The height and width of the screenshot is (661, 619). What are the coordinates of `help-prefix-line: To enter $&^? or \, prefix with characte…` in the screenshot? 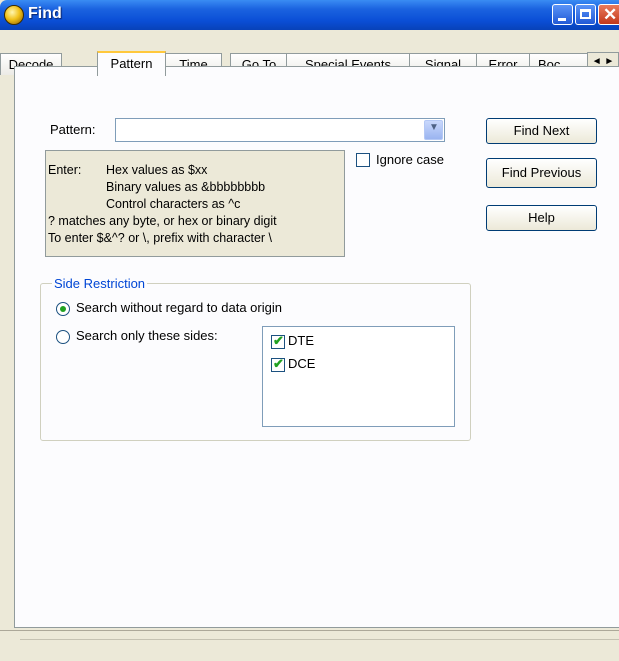 It's located at (160, 238).